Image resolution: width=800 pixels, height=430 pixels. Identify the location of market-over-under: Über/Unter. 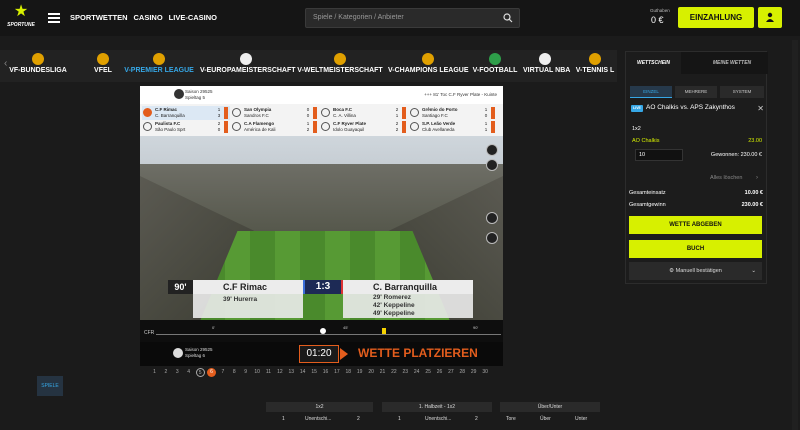
(550, 407).